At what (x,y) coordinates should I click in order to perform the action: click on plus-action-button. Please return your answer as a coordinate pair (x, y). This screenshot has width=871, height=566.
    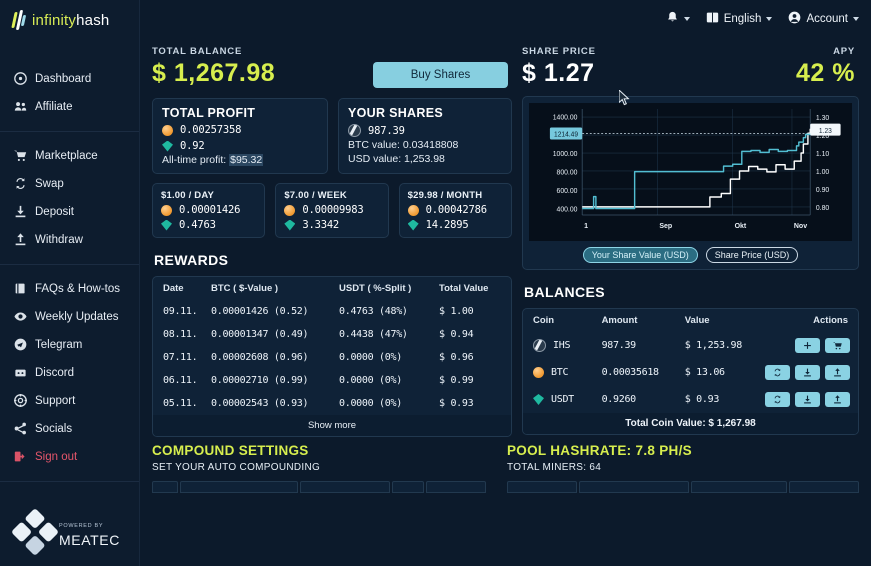
    Looking at the image, I should click on (807, 345).